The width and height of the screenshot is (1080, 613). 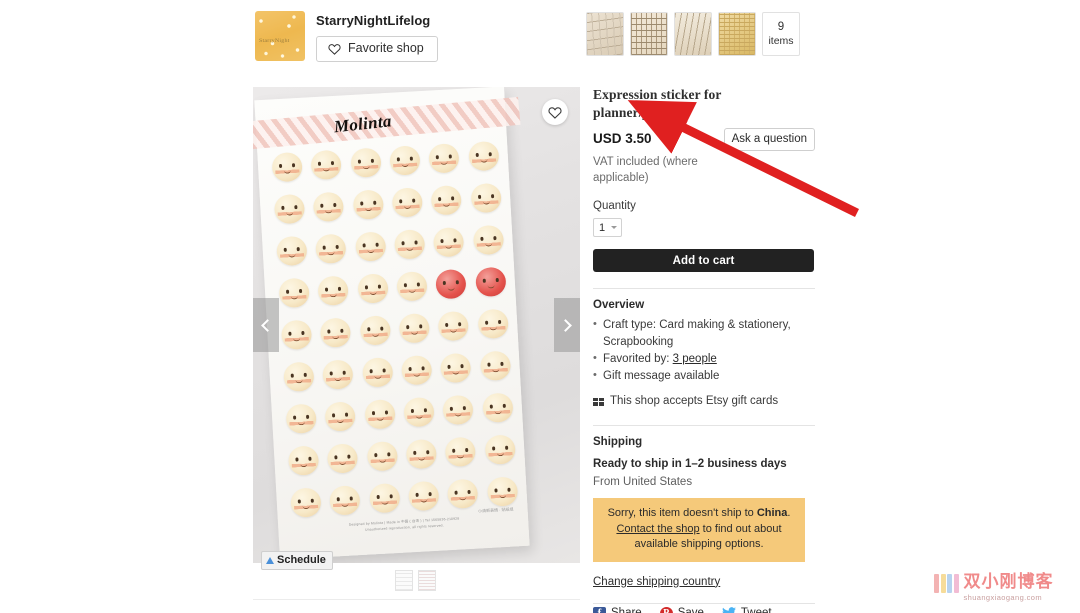 I want to click on ask-a-question-button: Ask a question, so click(x=769, y=139).